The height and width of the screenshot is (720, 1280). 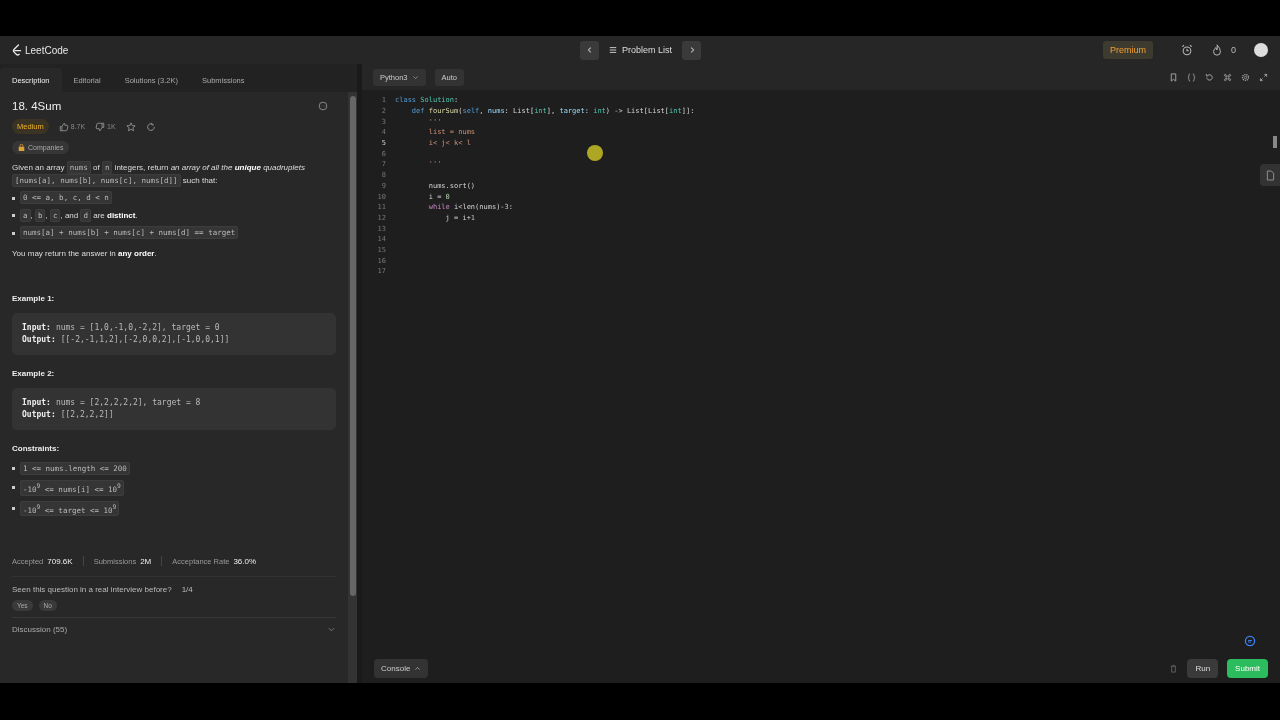 I want to click on constraints-heading: Constraints:, so click(x=36, y=448).